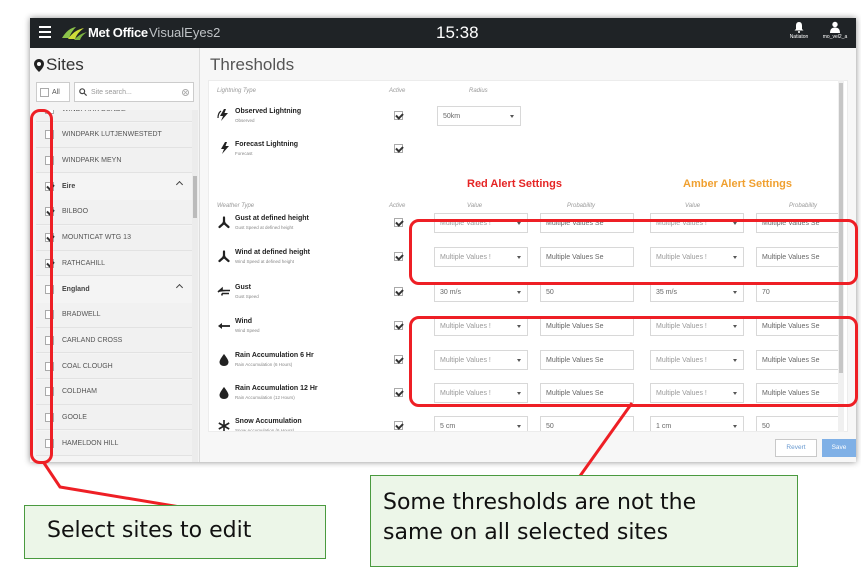 The width and height of the screenshot is (861, 576). Describe the element at coordinates (606, 439) in the screenshot. I see `thresholds-callout-arrow` at that location.